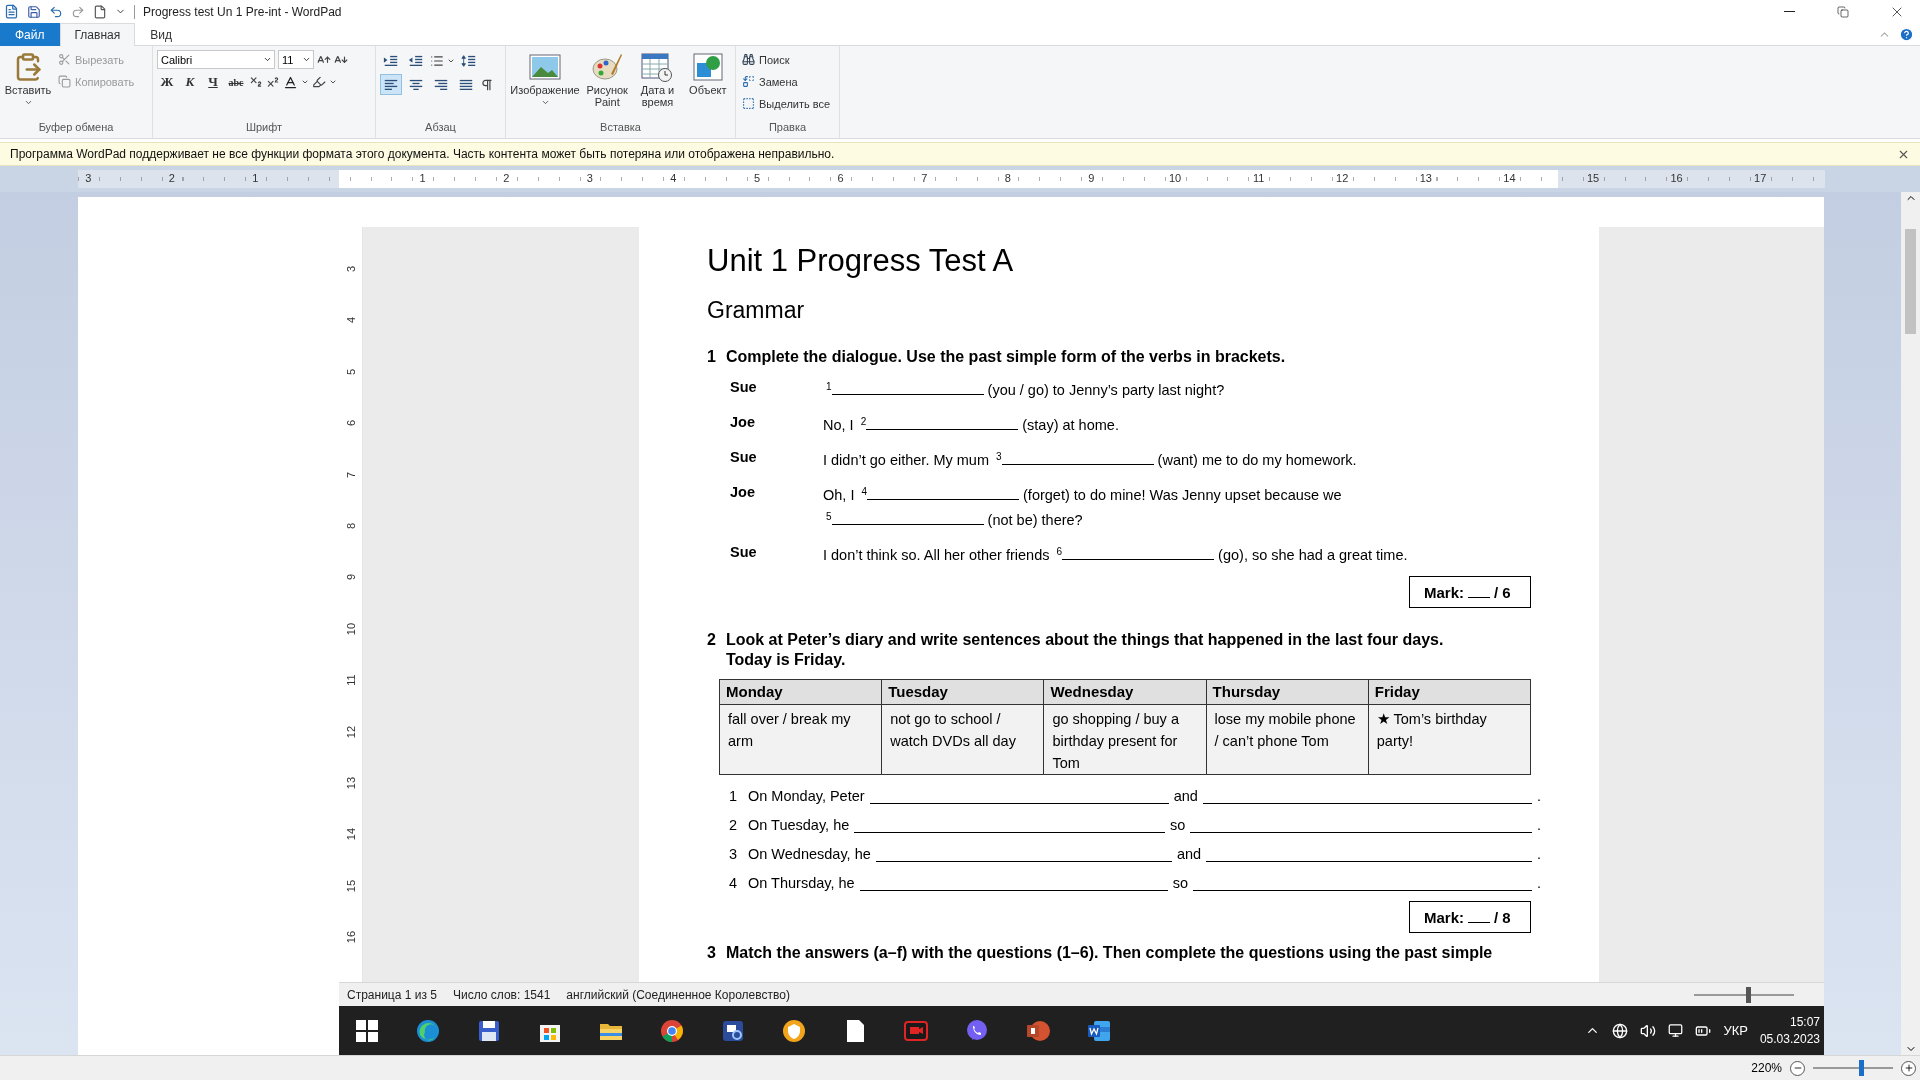  I want to click on insert-button: Объект, so click(707, 85).